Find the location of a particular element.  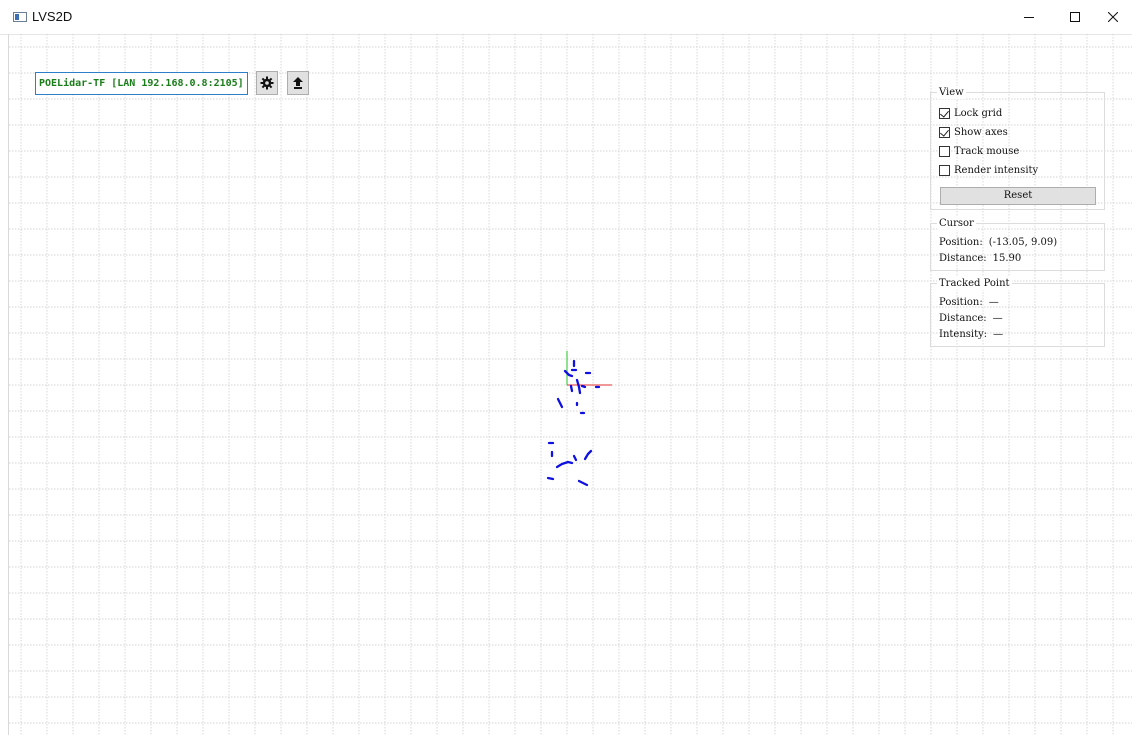

cursor-position-value: (-13.05, 9.09) is located at coordinates (1023, 242).